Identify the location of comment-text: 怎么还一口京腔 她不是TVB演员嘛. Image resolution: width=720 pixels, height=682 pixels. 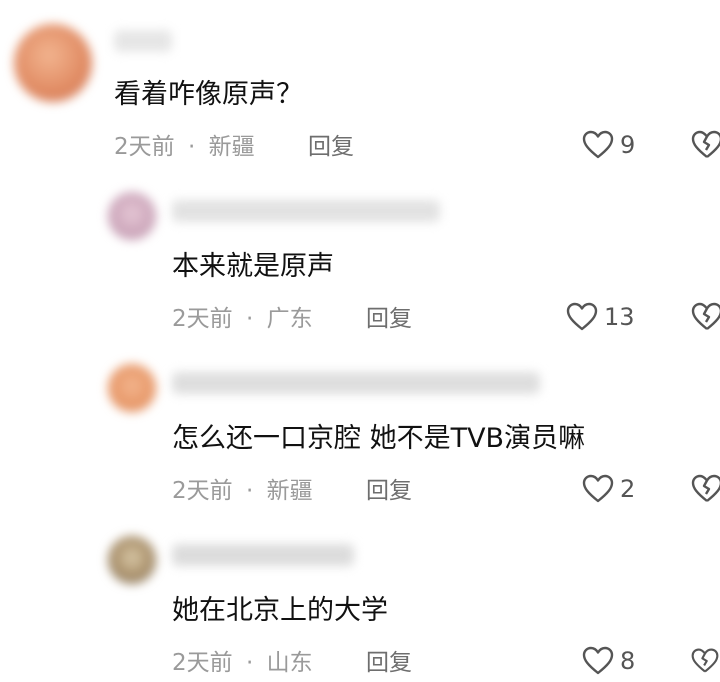
(379, 438).